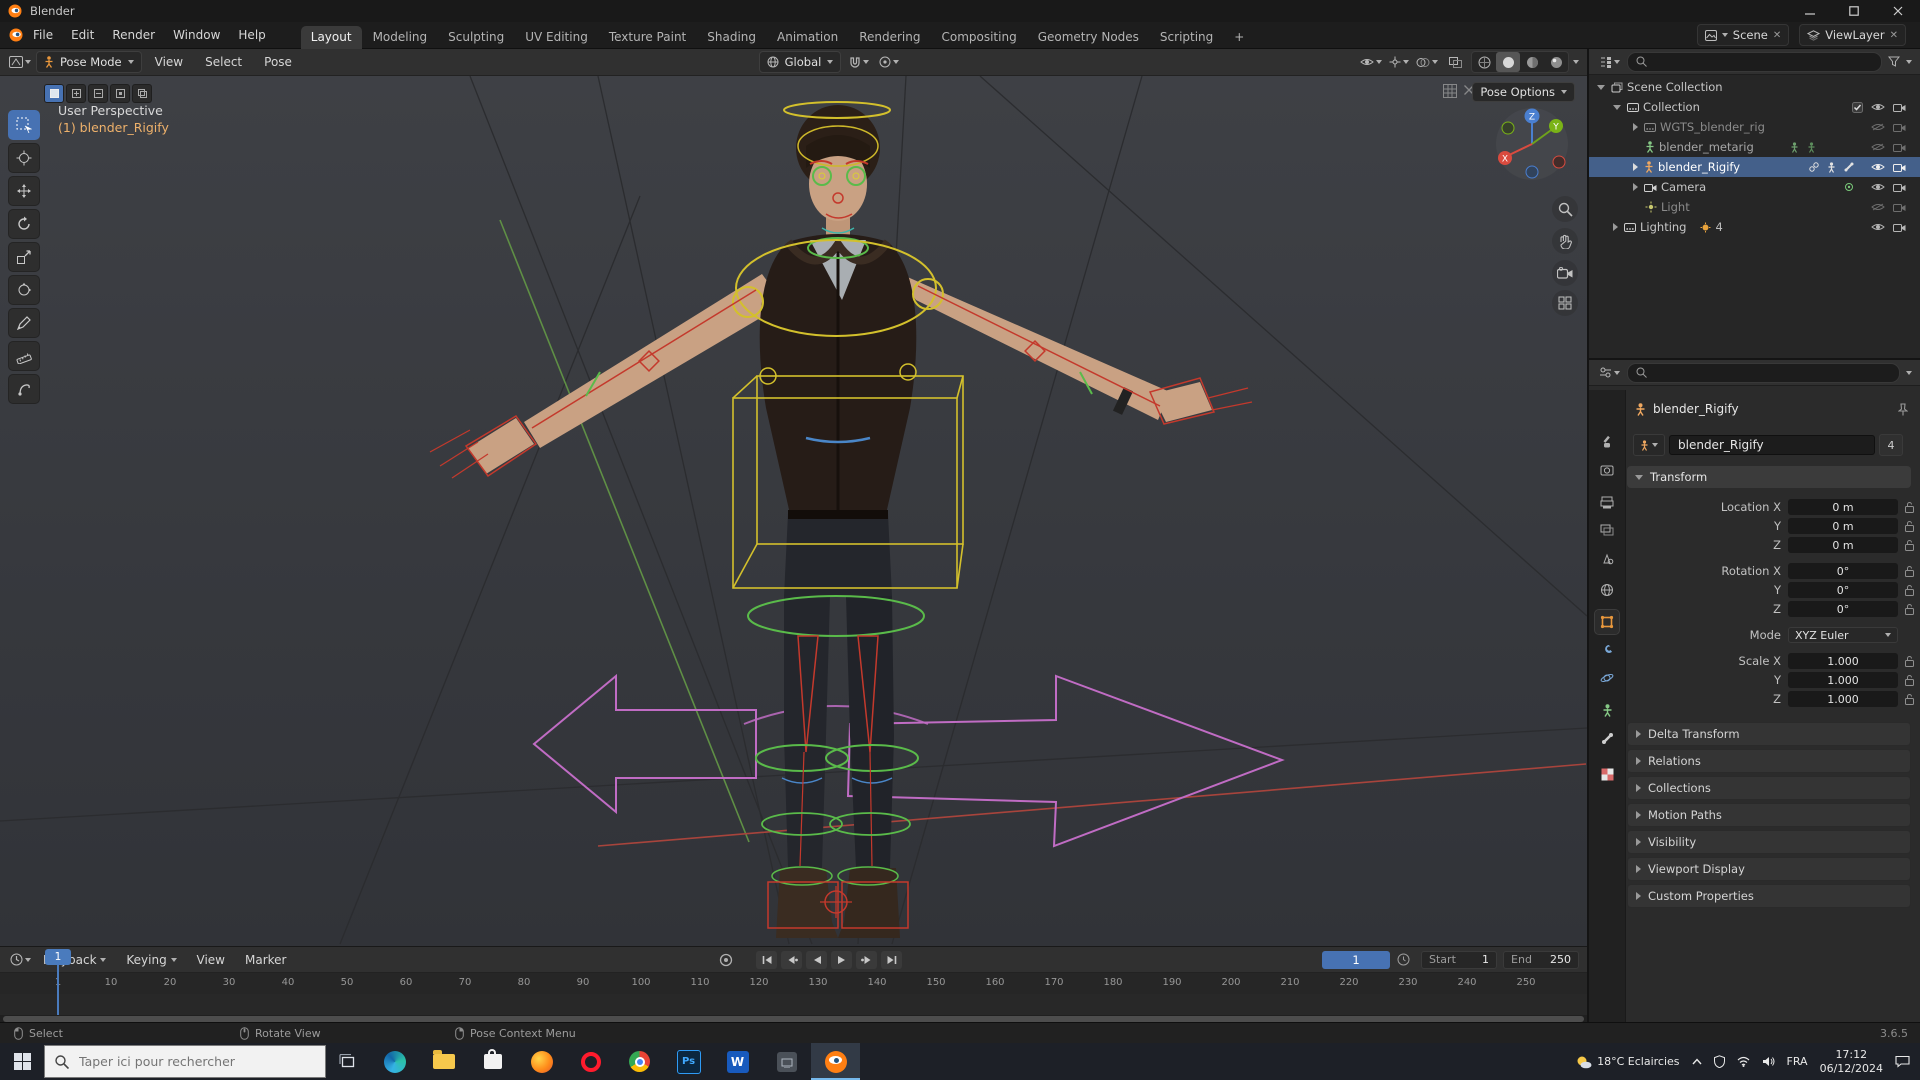 Image resolution: width=1920 pixels, height=1080 pixels. I want to click on outliner-search-input, so click(1754, 61).